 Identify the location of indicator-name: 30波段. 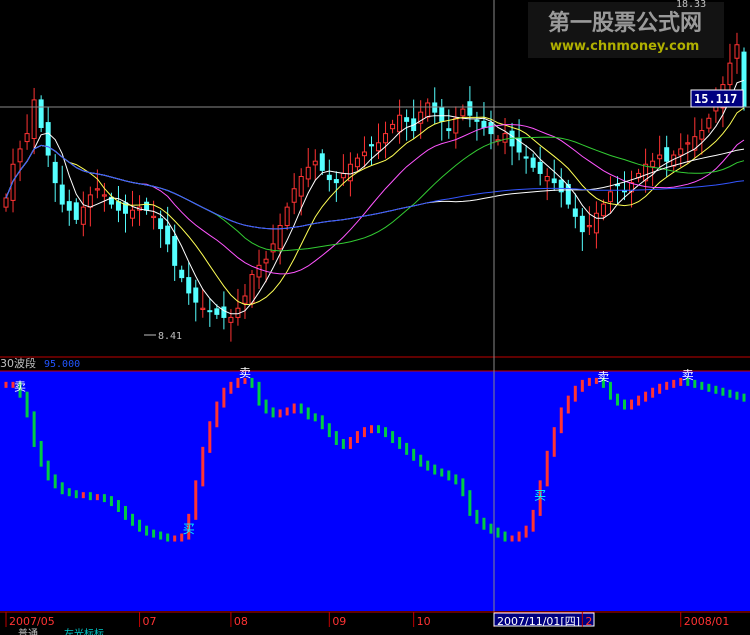
(18, 363).